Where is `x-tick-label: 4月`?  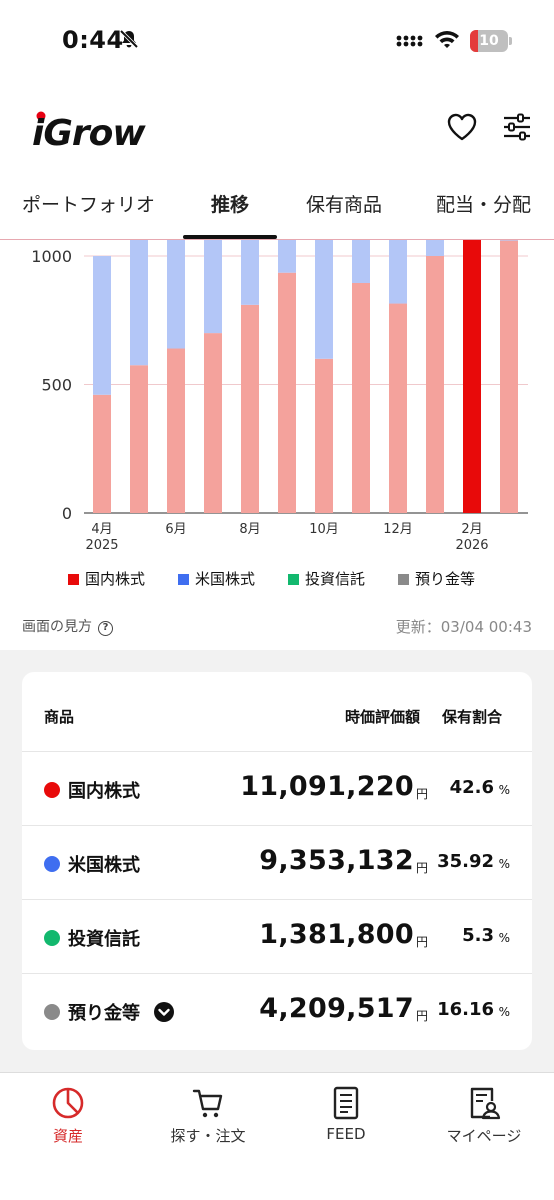 x-tick-label: 4月 is located at coordinates (101, 529).